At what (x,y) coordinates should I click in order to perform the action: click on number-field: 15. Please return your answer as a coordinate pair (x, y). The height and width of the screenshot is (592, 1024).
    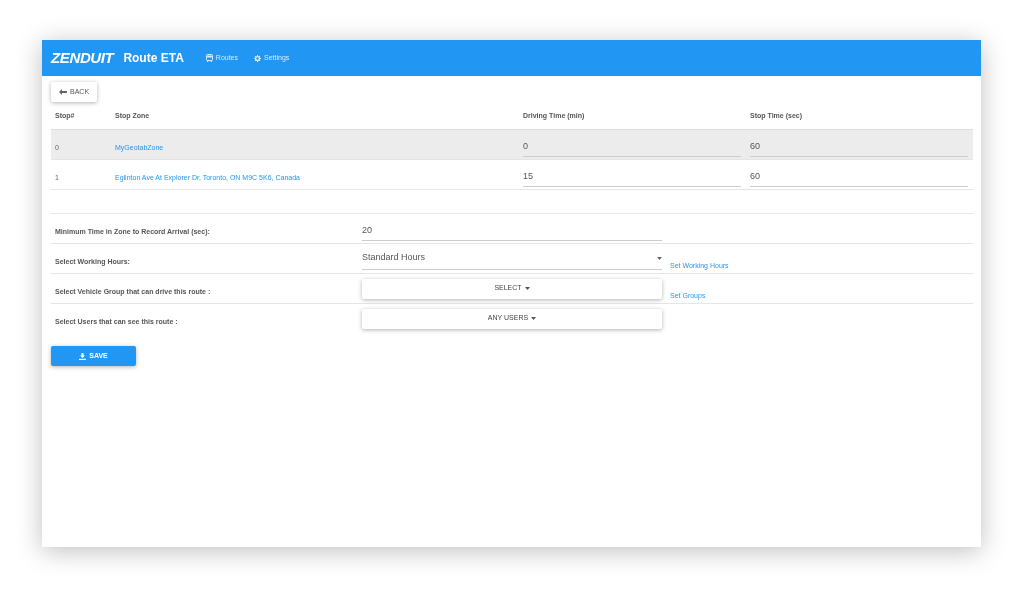
    Looking at the image, I should click on (632, 176).